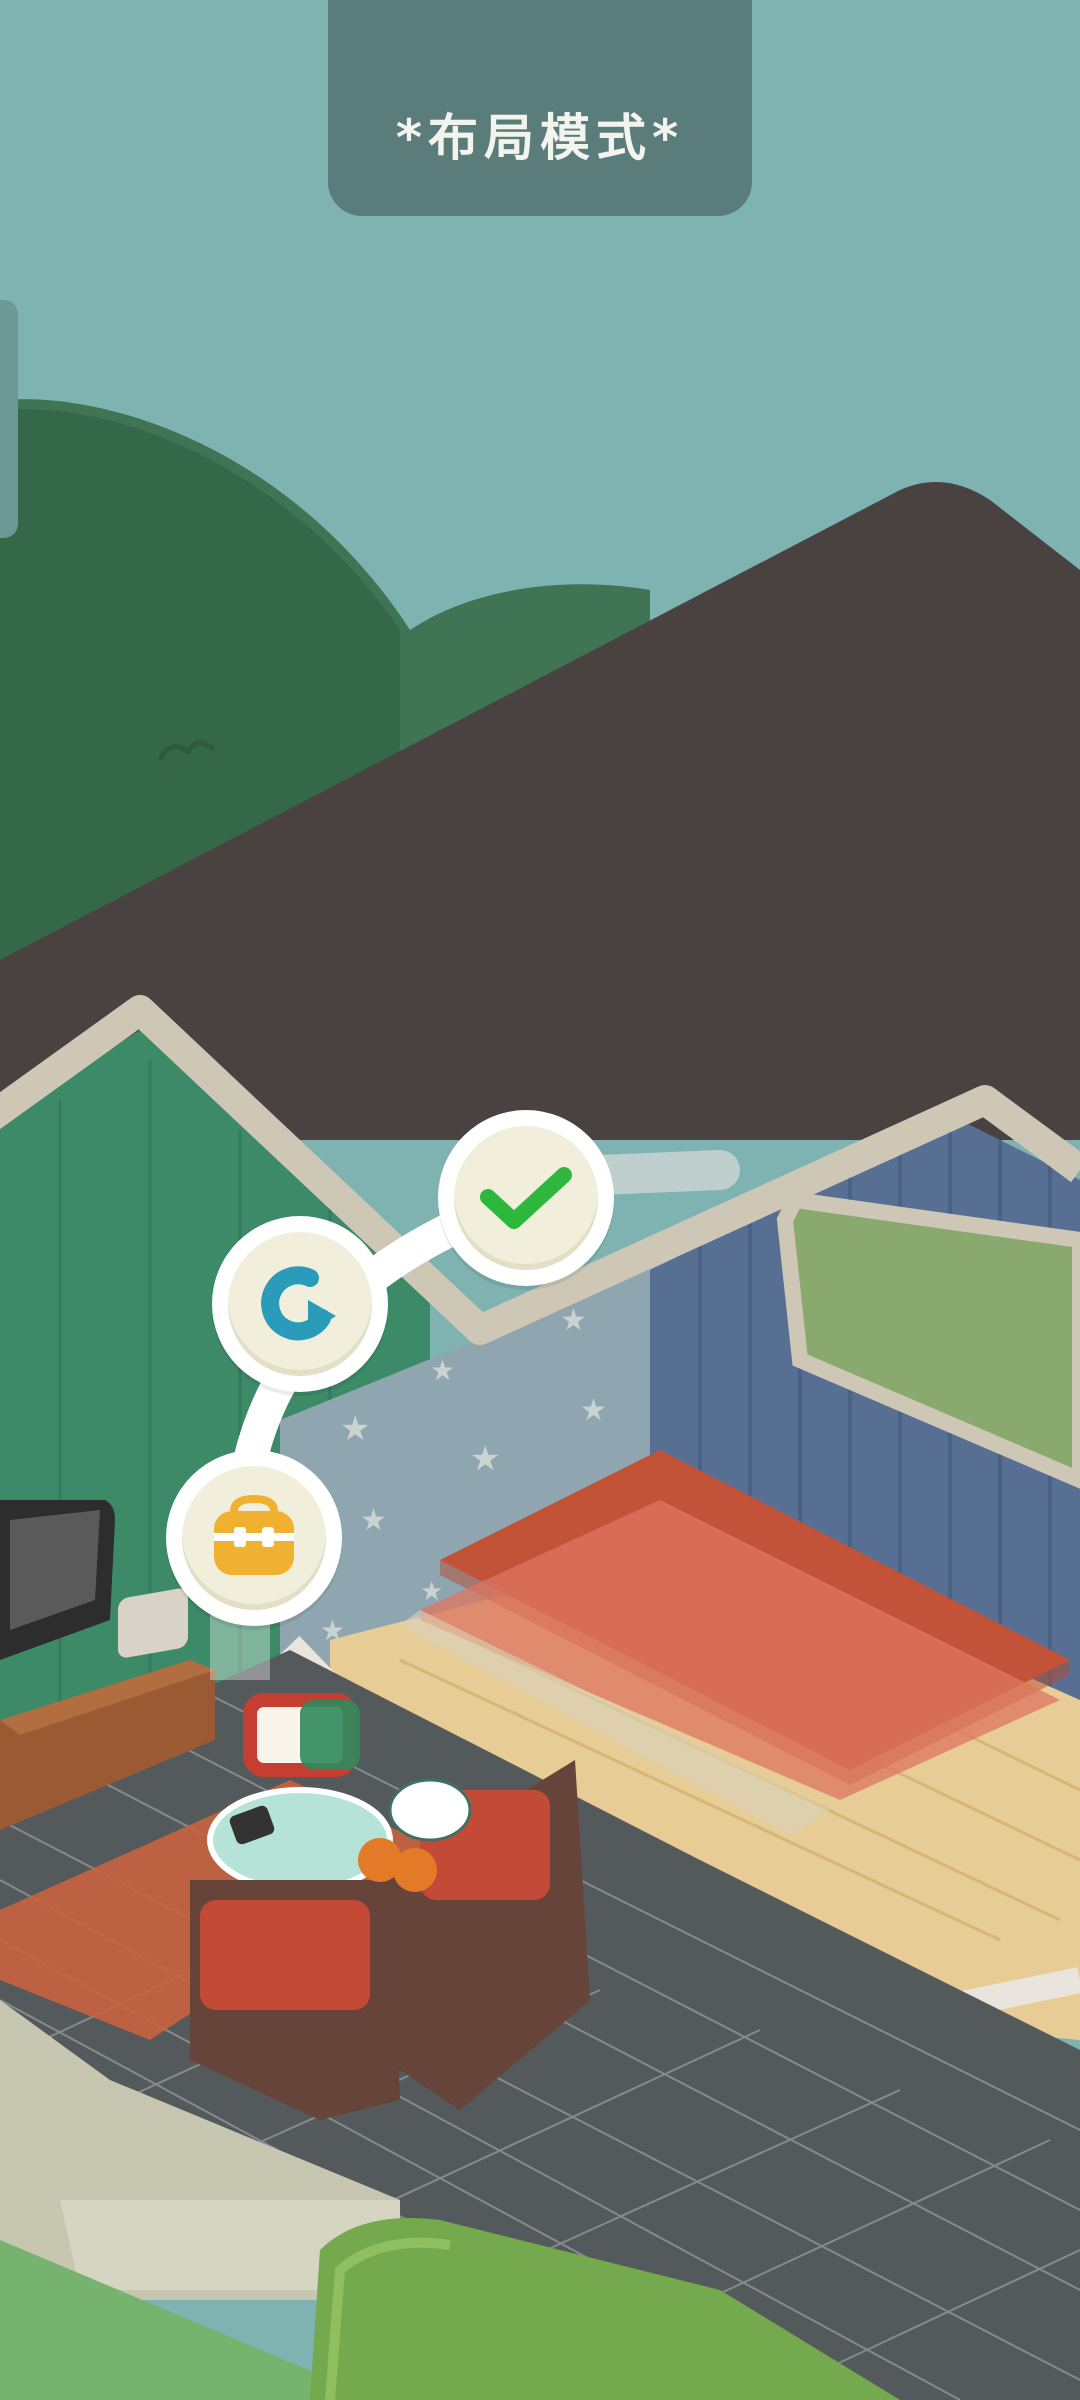 The image size is (1080, 2400). Describe the element at coordinates (540, 108) in the screenshot. I see `layout-mode-banner: *布局模式*` at that location.